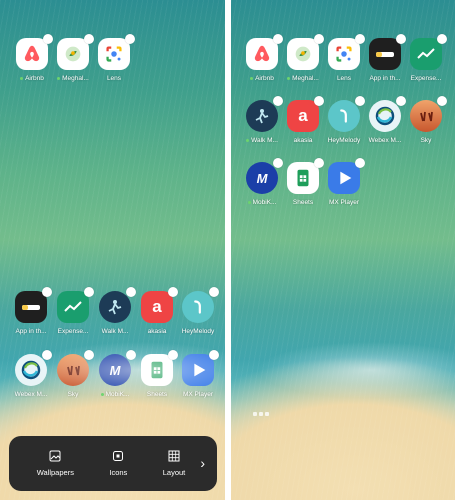 The width and height of the screenshot is (455, 500). Describe the element at coordinates (174, 456) in the screenshot. I see `grid-icon` at that location.